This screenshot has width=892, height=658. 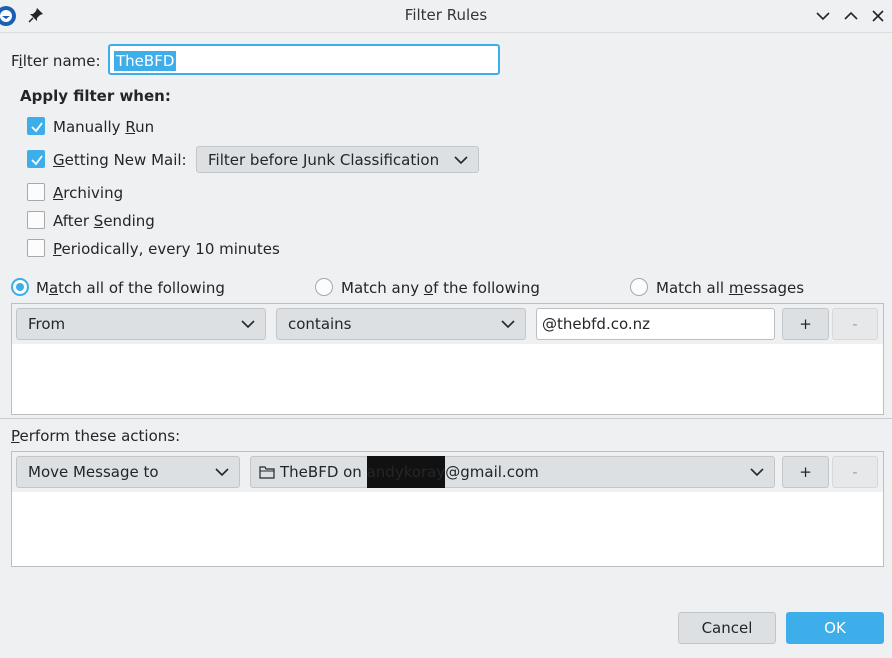 I want to click on match-all-messages-radio, so click(x=639, y=287).